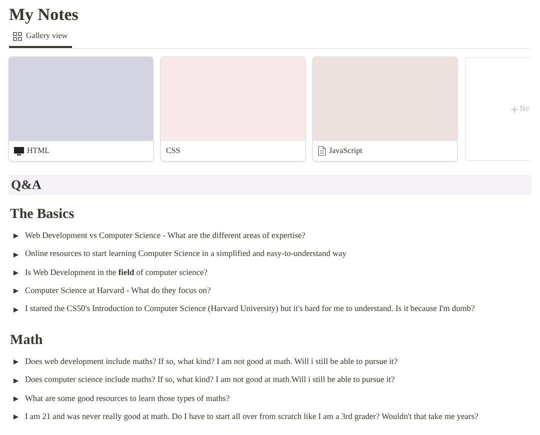 Image resolution: width=540 pixels, height=435 pixels. I want to click on section-banner: Q&A, so click(270, 185).